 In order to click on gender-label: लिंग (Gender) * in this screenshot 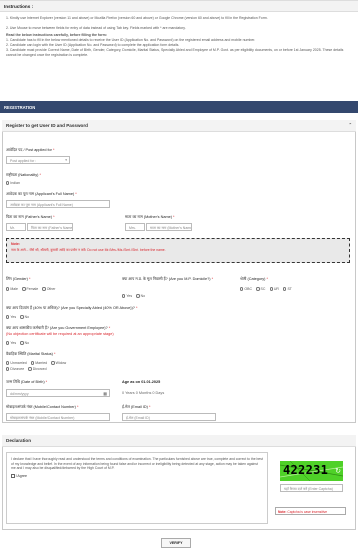, I will do `click(18, 279)`.